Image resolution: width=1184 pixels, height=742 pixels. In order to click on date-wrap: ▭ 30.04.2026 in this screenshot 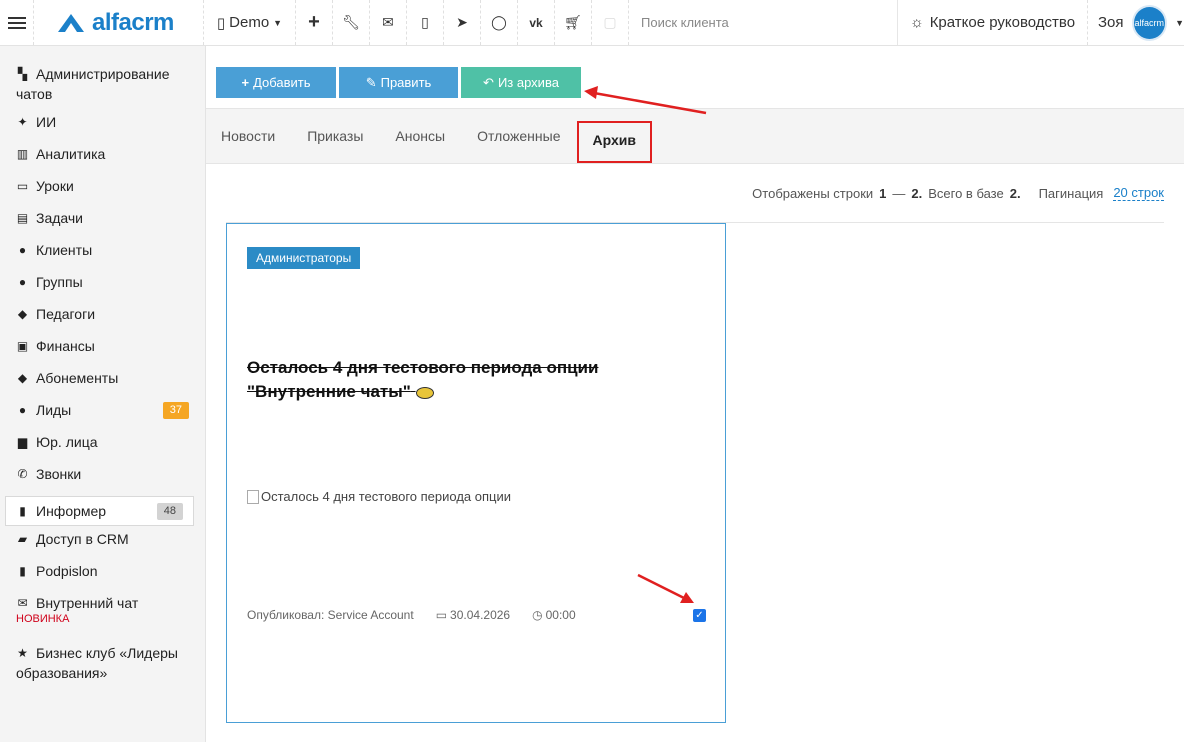, I will do `click(473, 615)`.